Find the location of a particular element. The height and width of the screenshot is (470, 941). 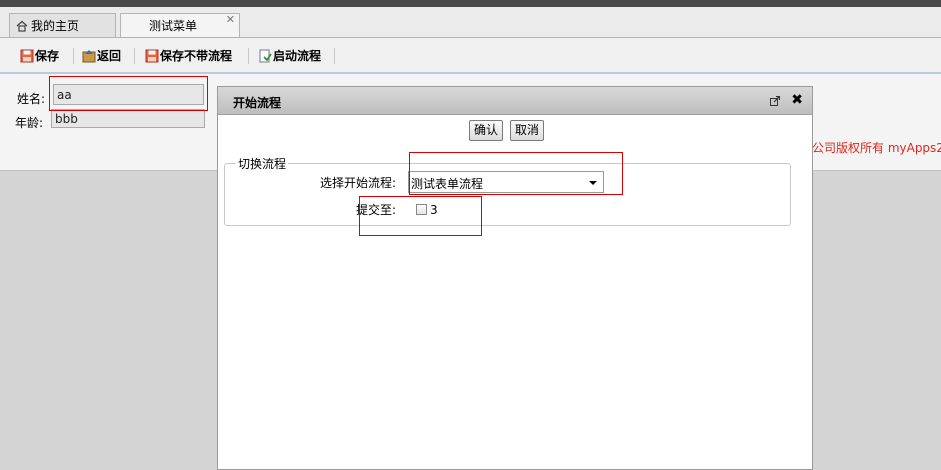

age-input is located at coordinates (128, 118).